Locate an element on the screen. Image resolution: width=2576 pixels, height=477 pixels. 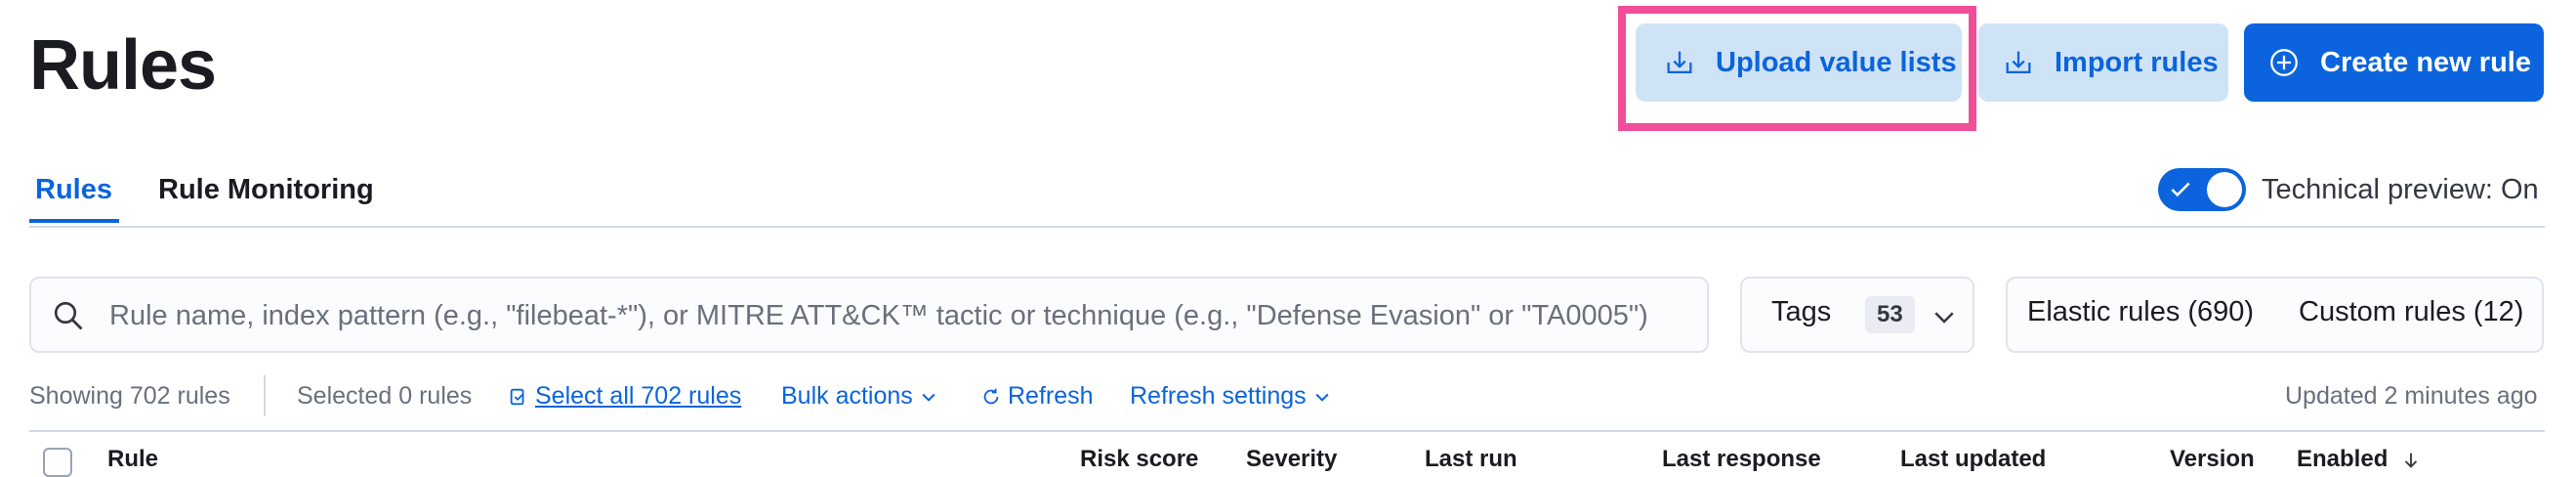
import-icon is located at coordinates (2018, 62).